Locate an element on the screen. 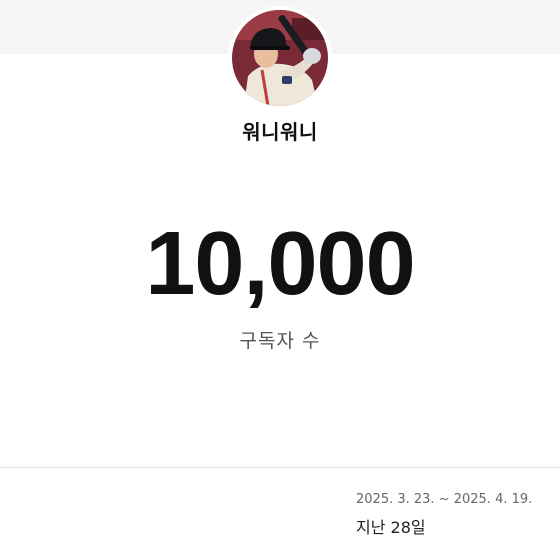 This screenshot has width=560, height=560. divider is located at coordinates (280, 467).